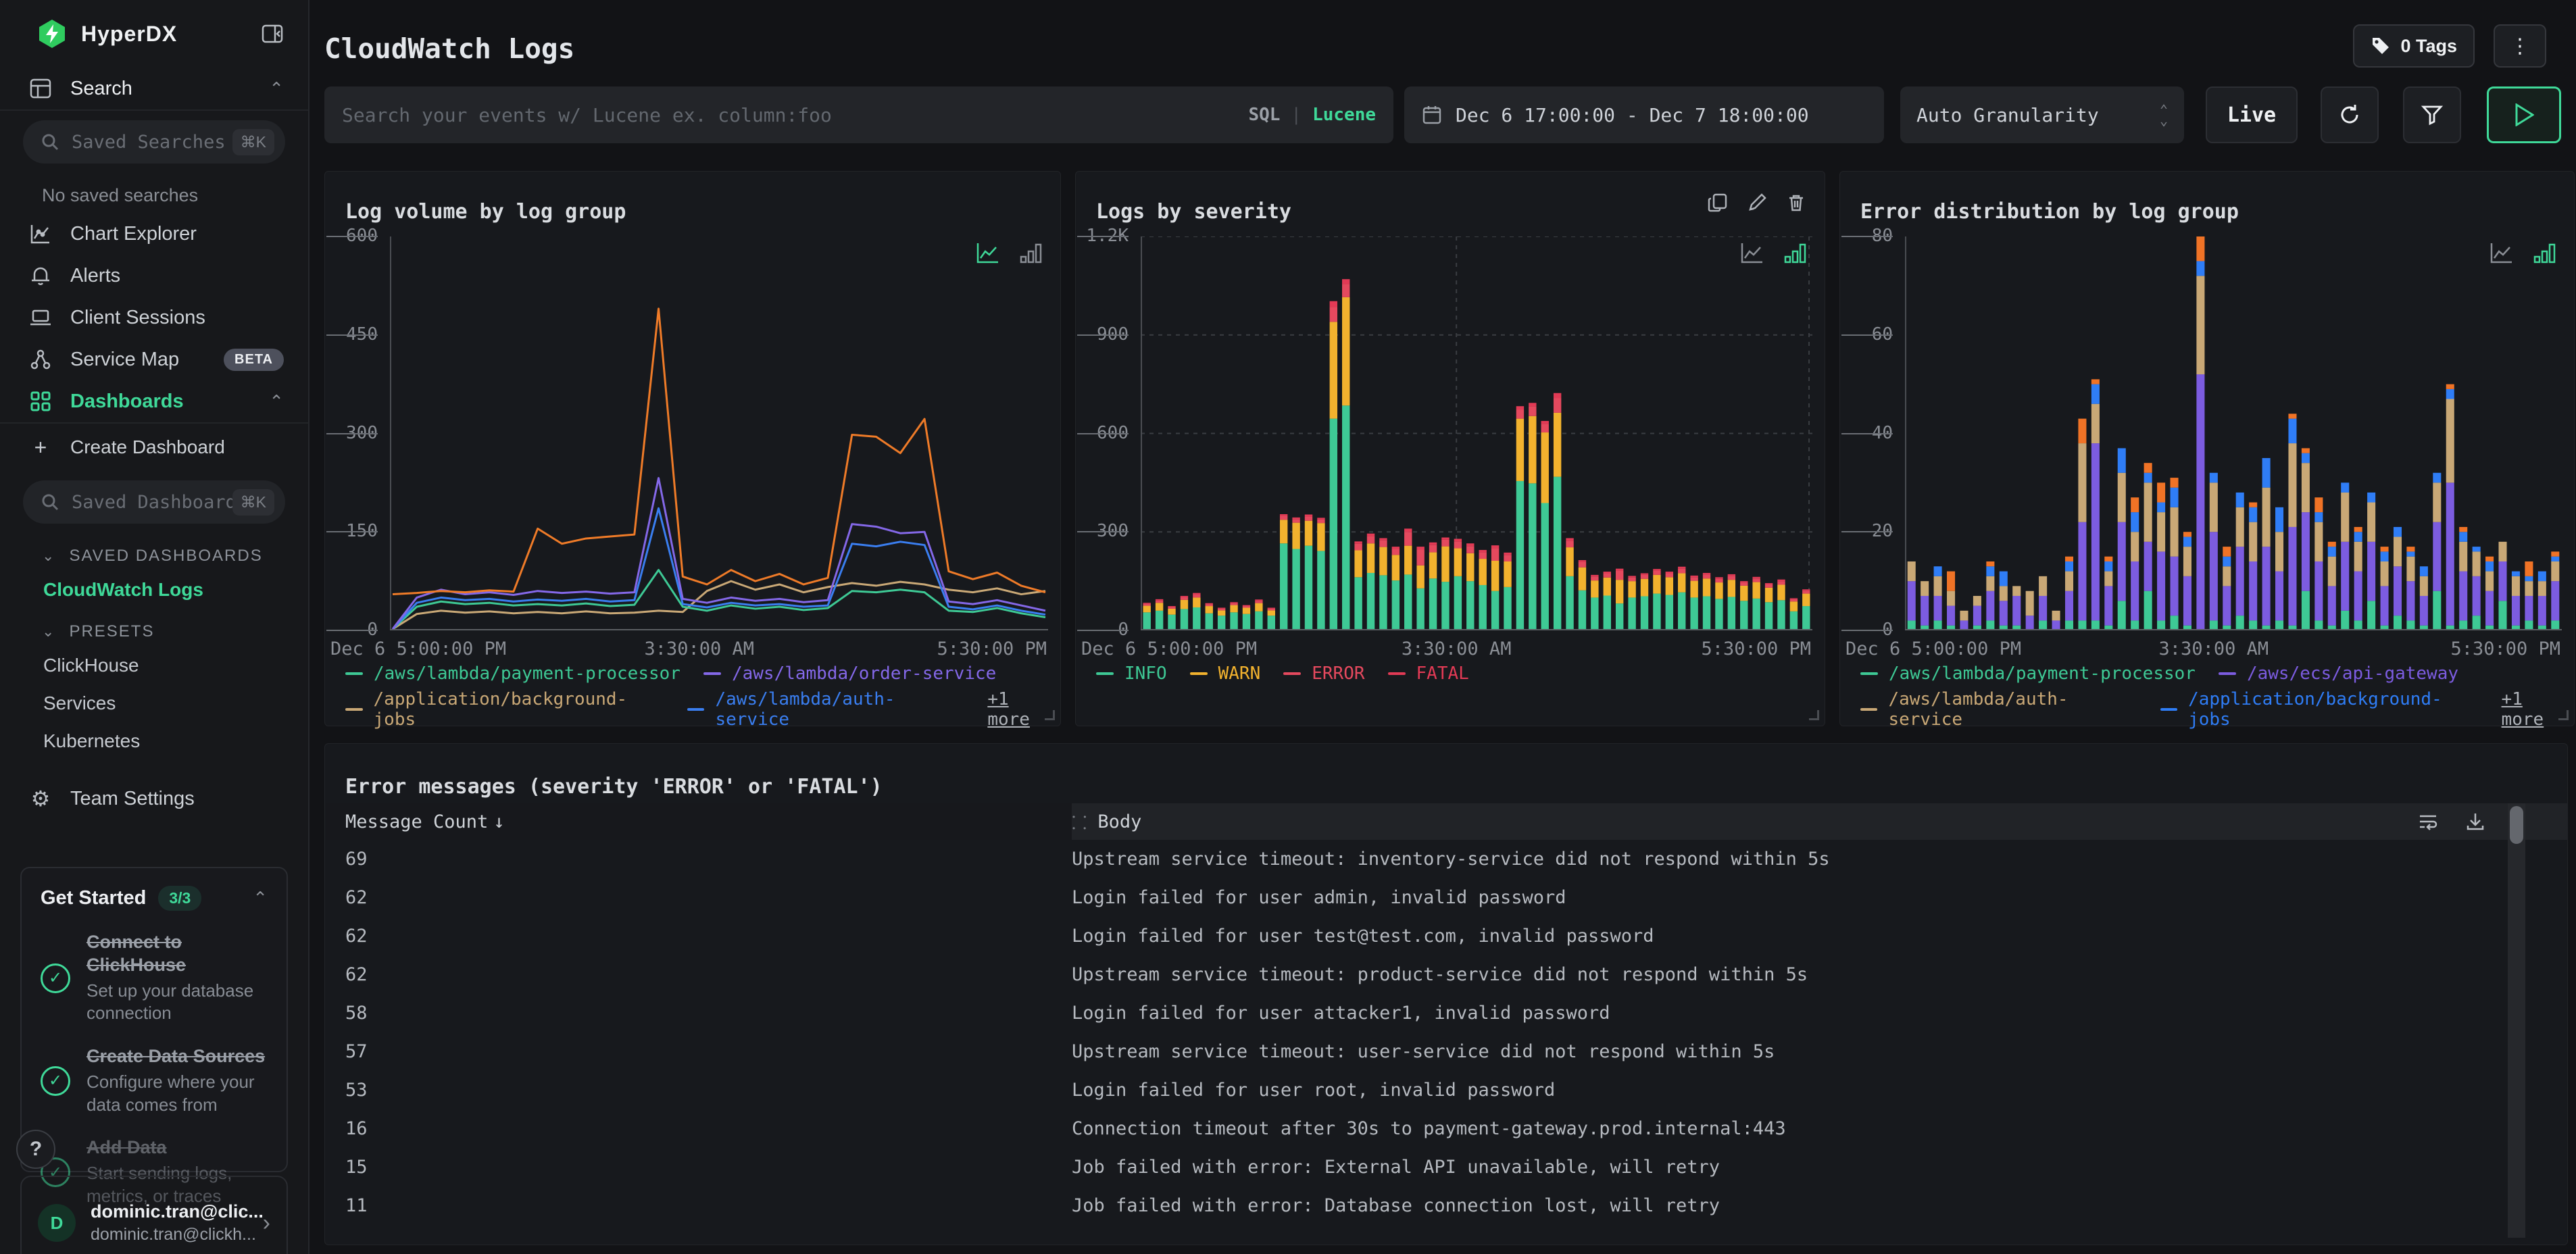 The width and height of the screenshot is (2576, 1254). I want to click on edit-icon, so click(1757, 203).